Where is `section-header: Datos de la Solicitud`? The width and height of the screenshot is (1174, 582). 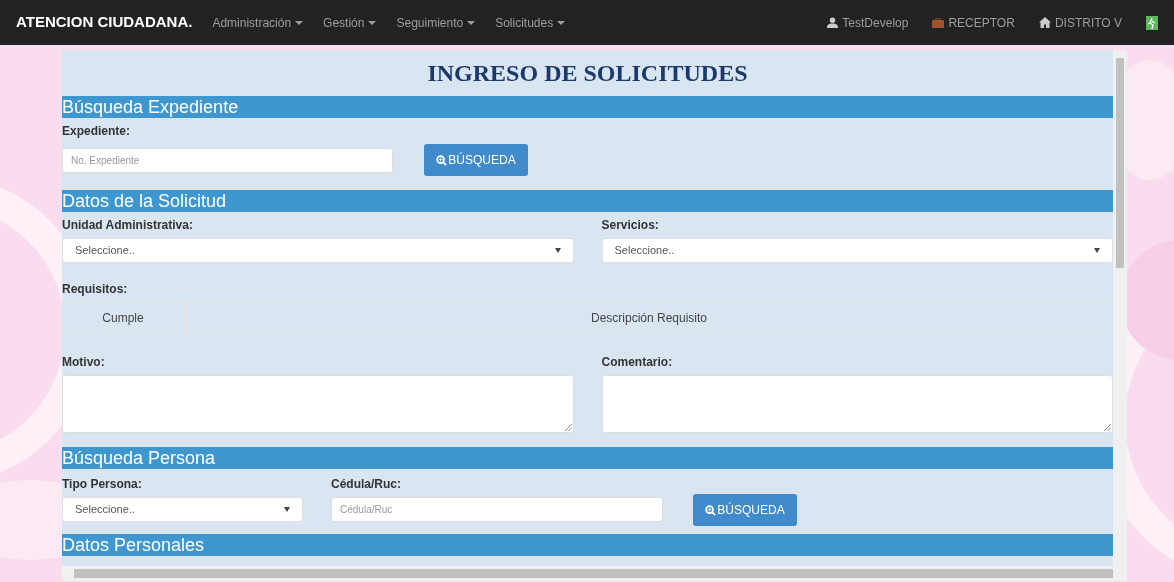
section-header: Datos de la Solicitud is located at coordinates (587, 201).